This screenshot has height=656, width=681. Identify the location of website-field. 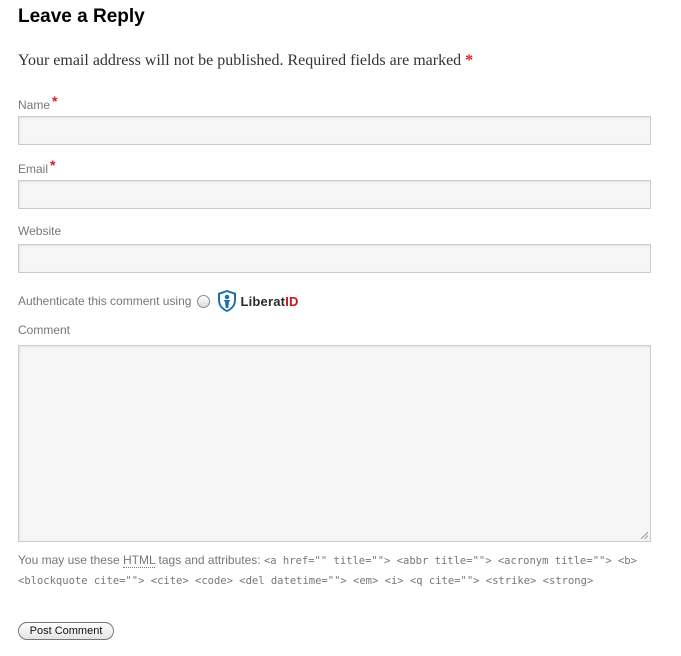
(334, 258).